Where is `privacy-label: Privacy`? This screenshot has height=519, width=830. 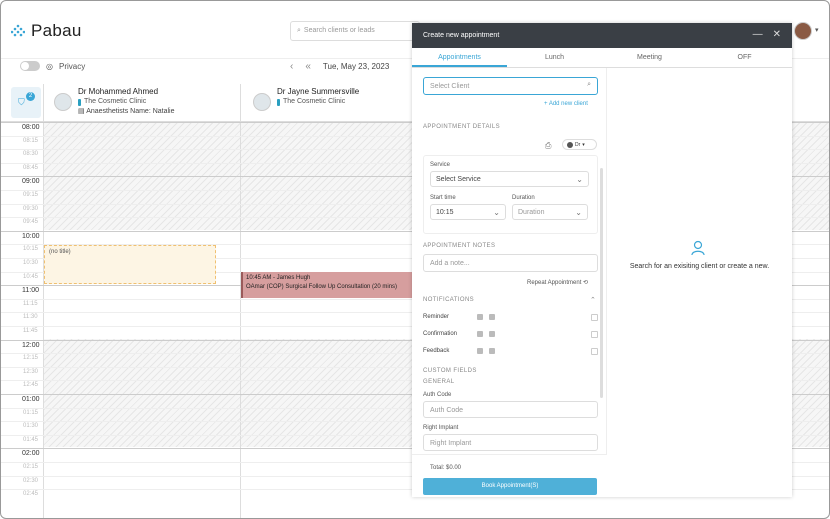 privacy-label: Privacy is located at coordinates (72, 66).